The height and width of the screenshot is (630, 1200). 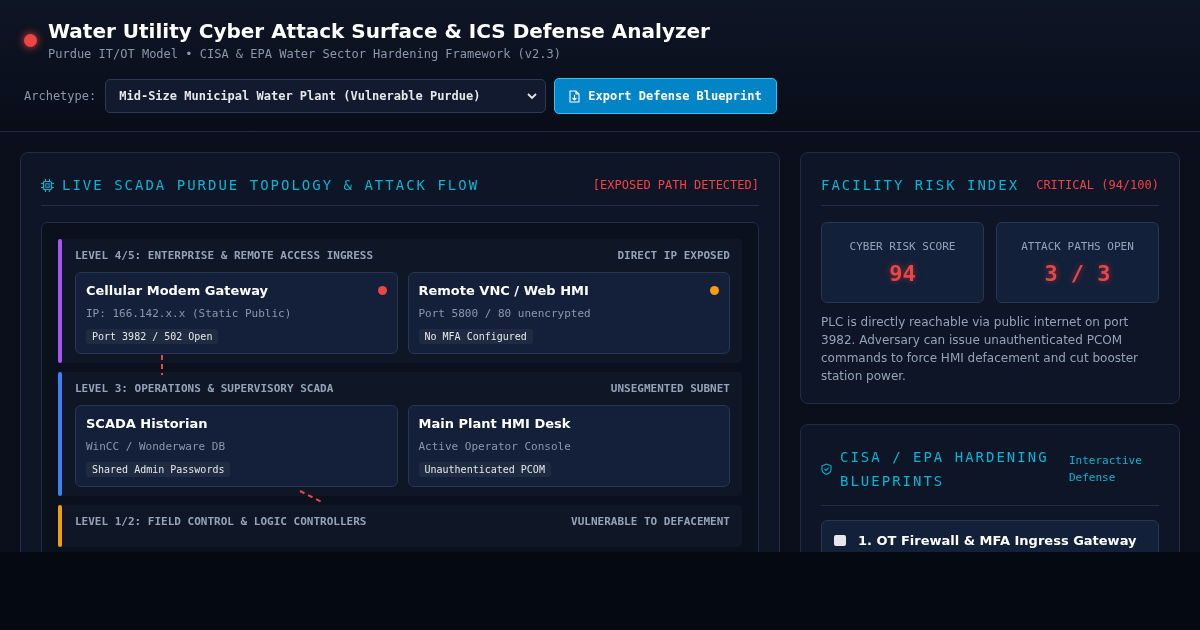 I want to click on risk-status: CRITICAL (94/100), so click(x=1097, y=185).